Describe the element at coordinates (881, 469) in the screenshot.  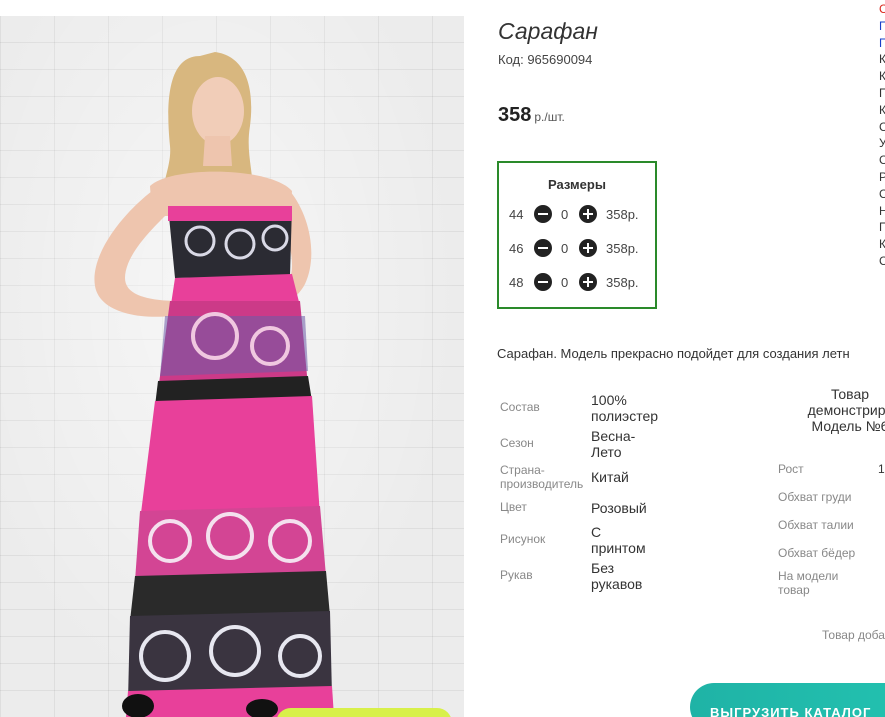
I see `model-param-value: 1` at that location.